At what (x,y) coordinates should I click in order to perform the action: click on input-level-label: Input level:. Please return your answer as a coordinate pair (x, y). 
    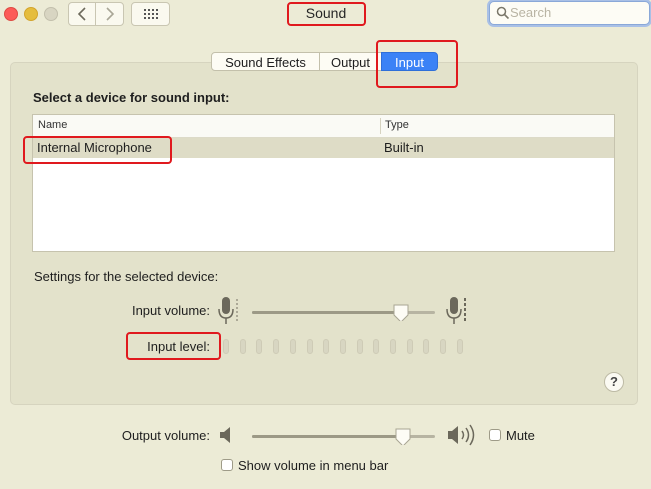
    Looking at the image, I should click on (178, 346).